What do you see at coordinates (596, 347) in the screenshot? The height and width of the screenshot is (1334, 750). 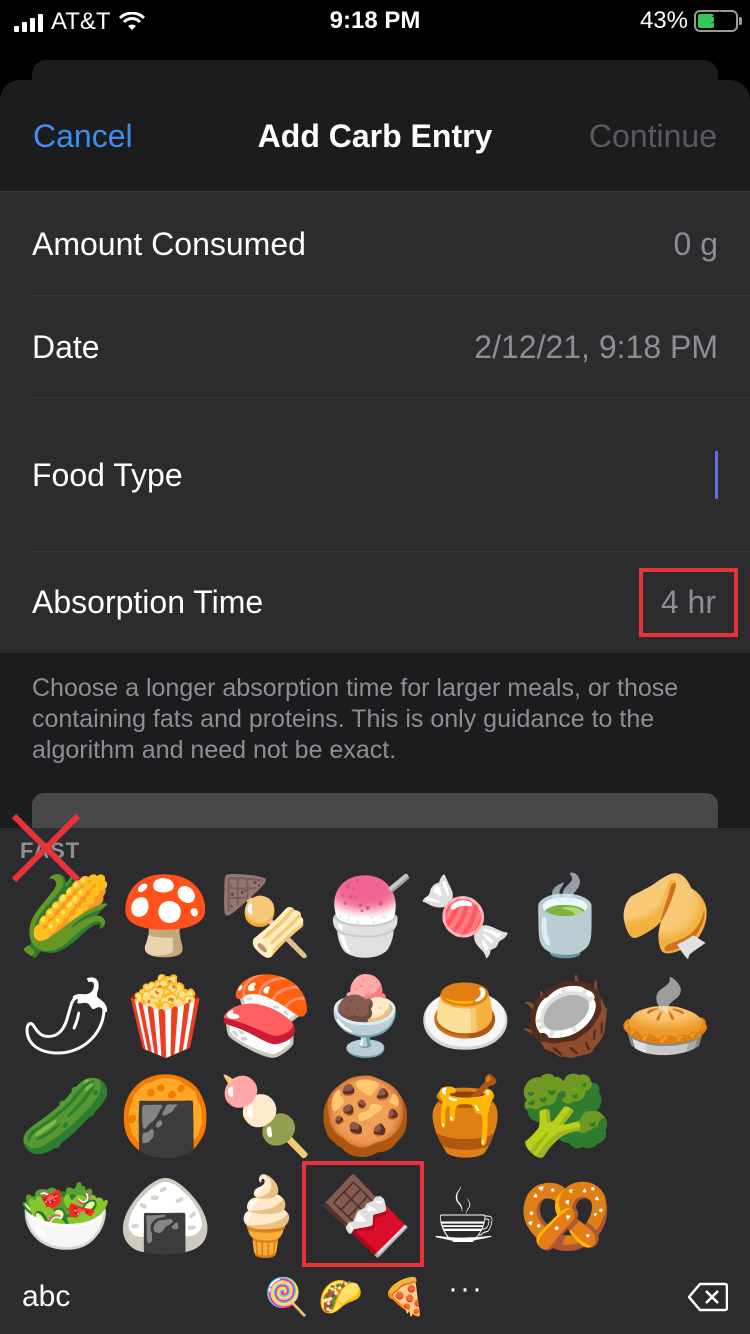 I see `date-value: 2/12/21, 9:18 PM` at bounding box center [596, 347].